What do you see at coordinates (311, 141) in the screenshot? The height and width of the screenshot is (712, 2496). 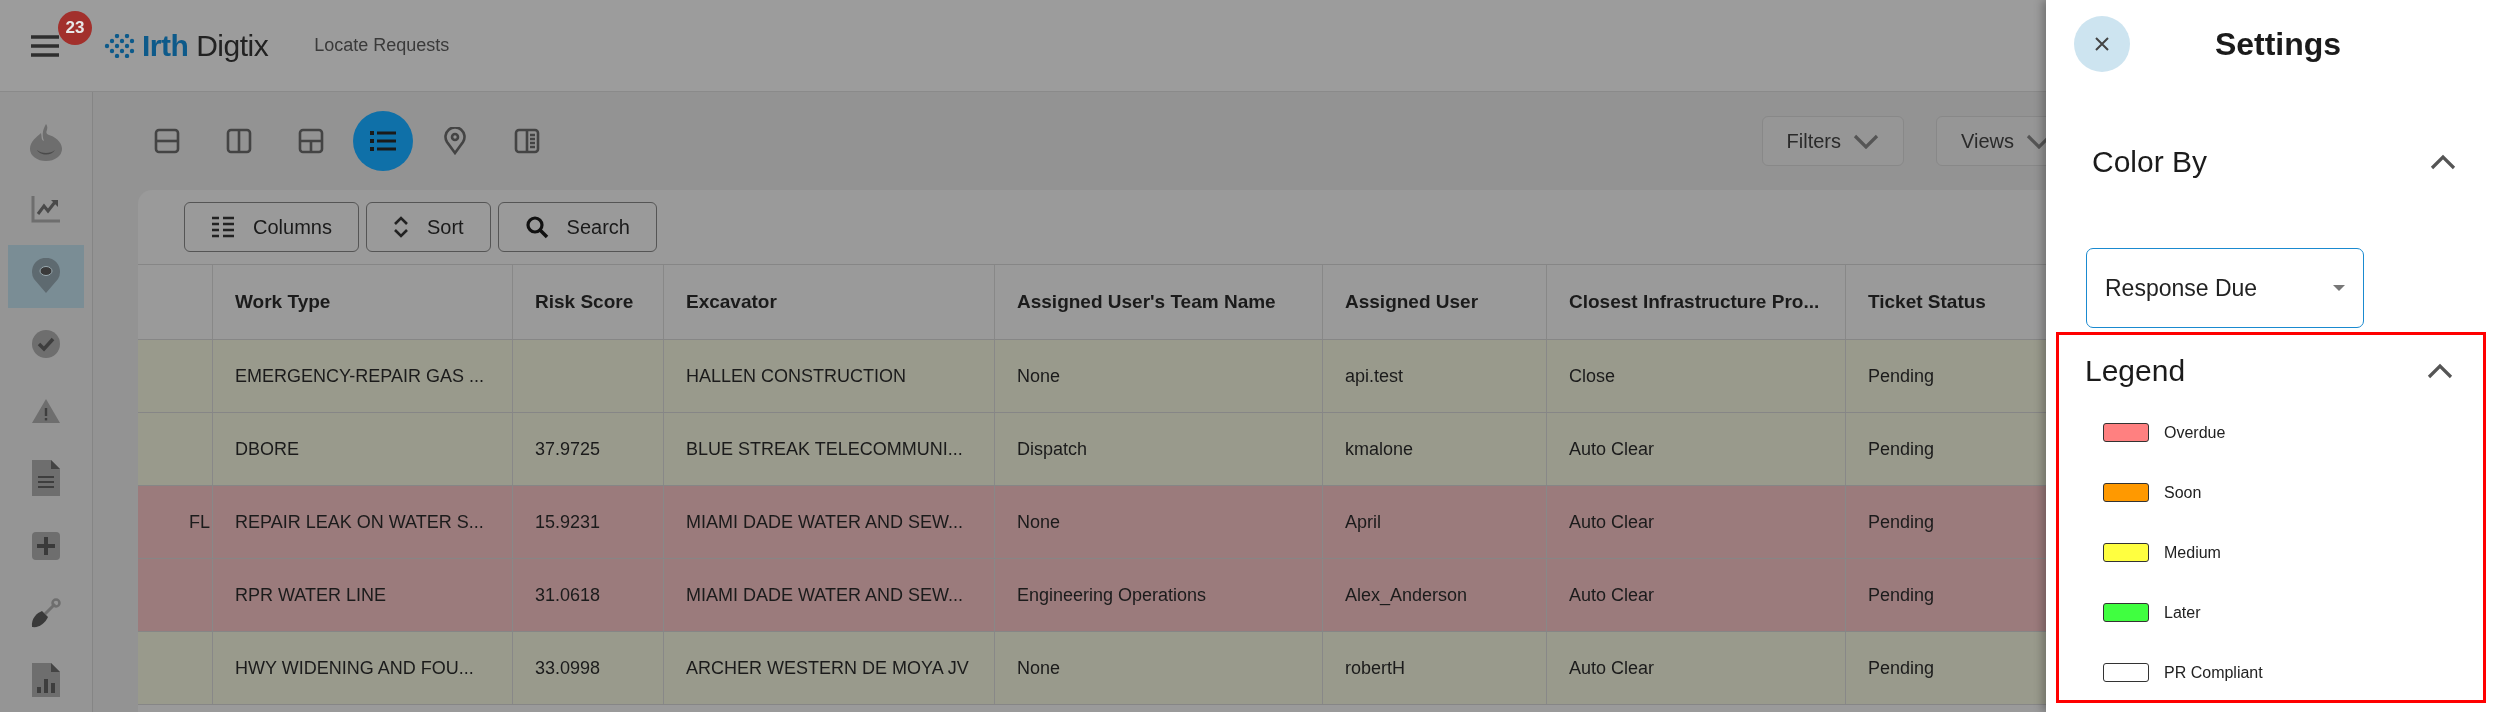 I see `layout-icon` at bounding box center [311, 141].